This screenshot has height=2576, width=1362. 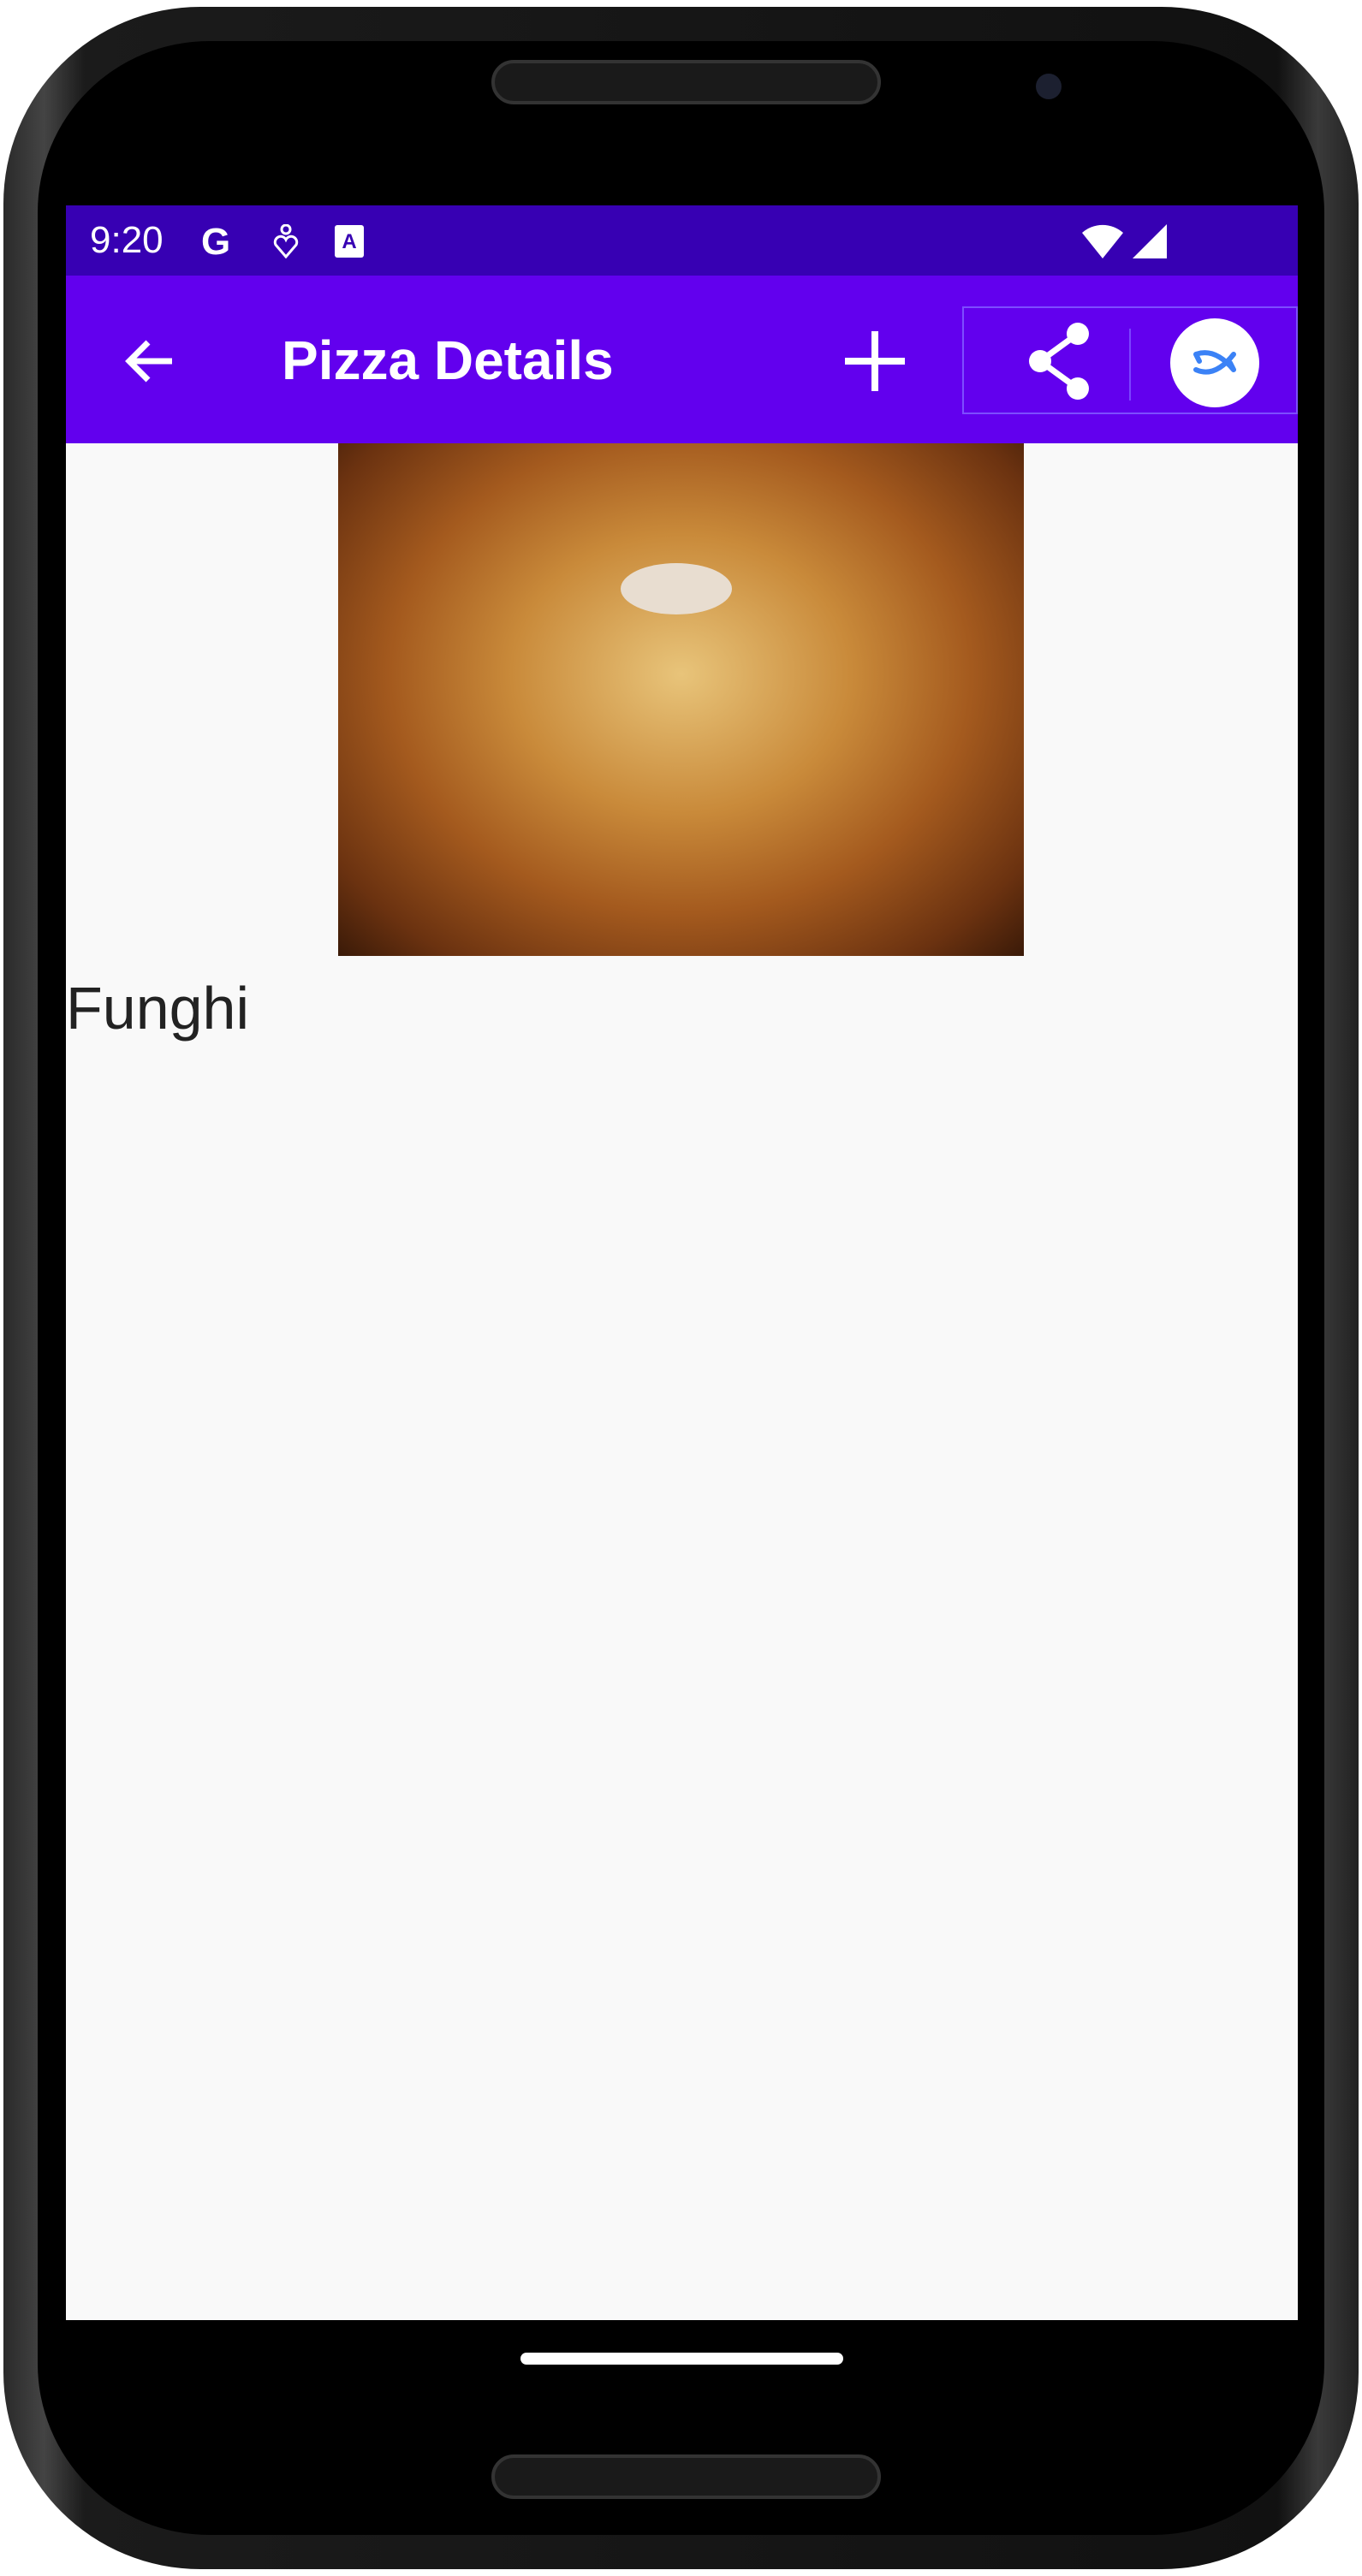 I want to click on share-icon, so click(x=1059, y=361).